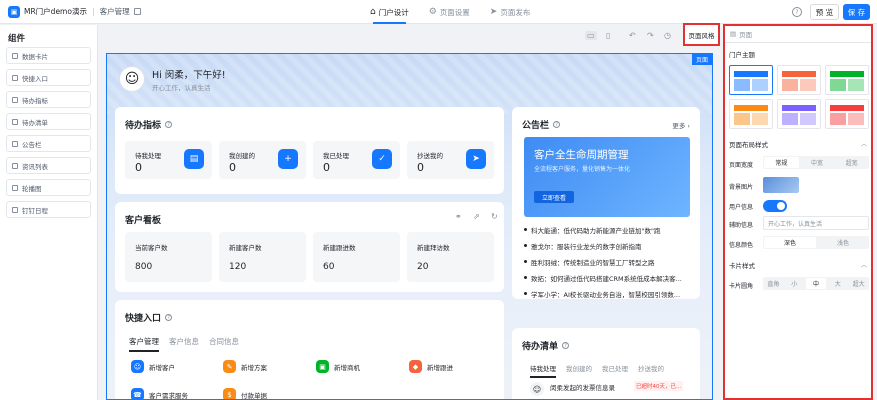  What do you see at coordinates (48, 209) in the screenshot?
I see `component-dingtalk-schedule: 钉钉日程` at bounding box center [48, 209].